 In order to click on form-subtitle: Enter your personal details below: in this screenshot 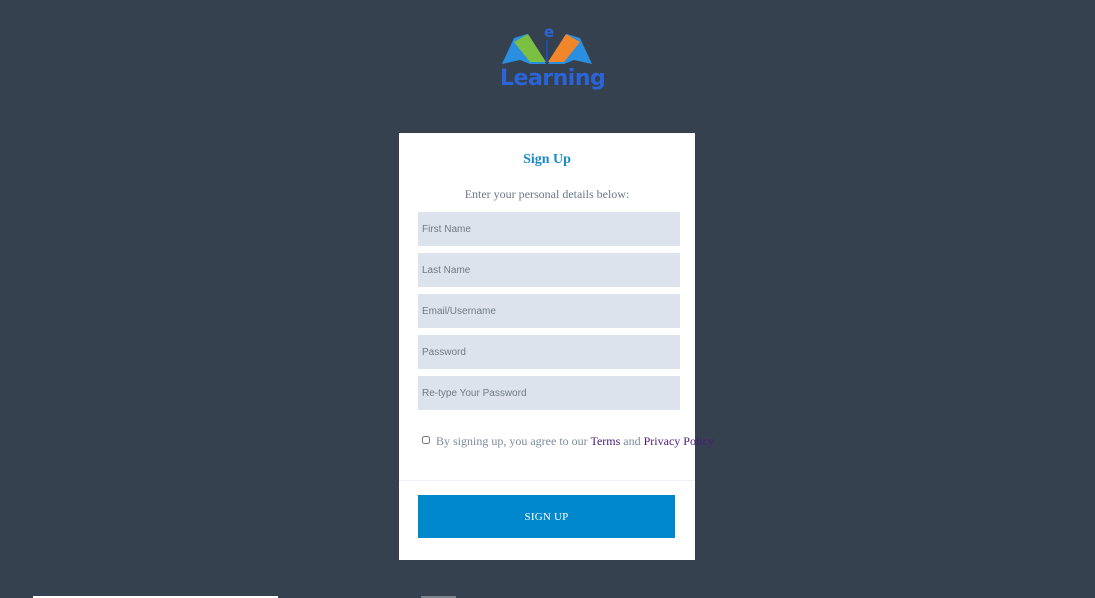, I will do `click(547, 194)`.